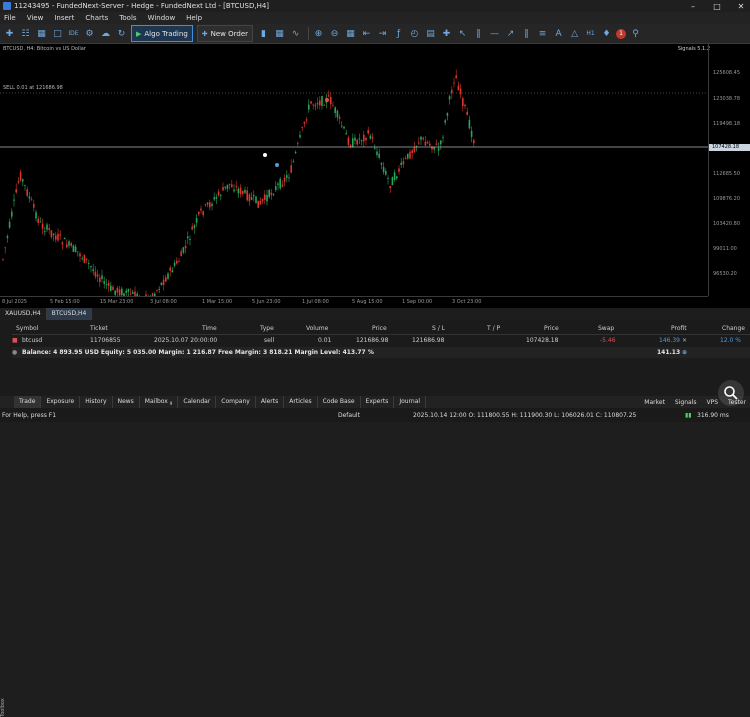 The height and width of the screenshot is (717, 750). I want to click on autoscroll-icon: ⇥, so click(382, 33).